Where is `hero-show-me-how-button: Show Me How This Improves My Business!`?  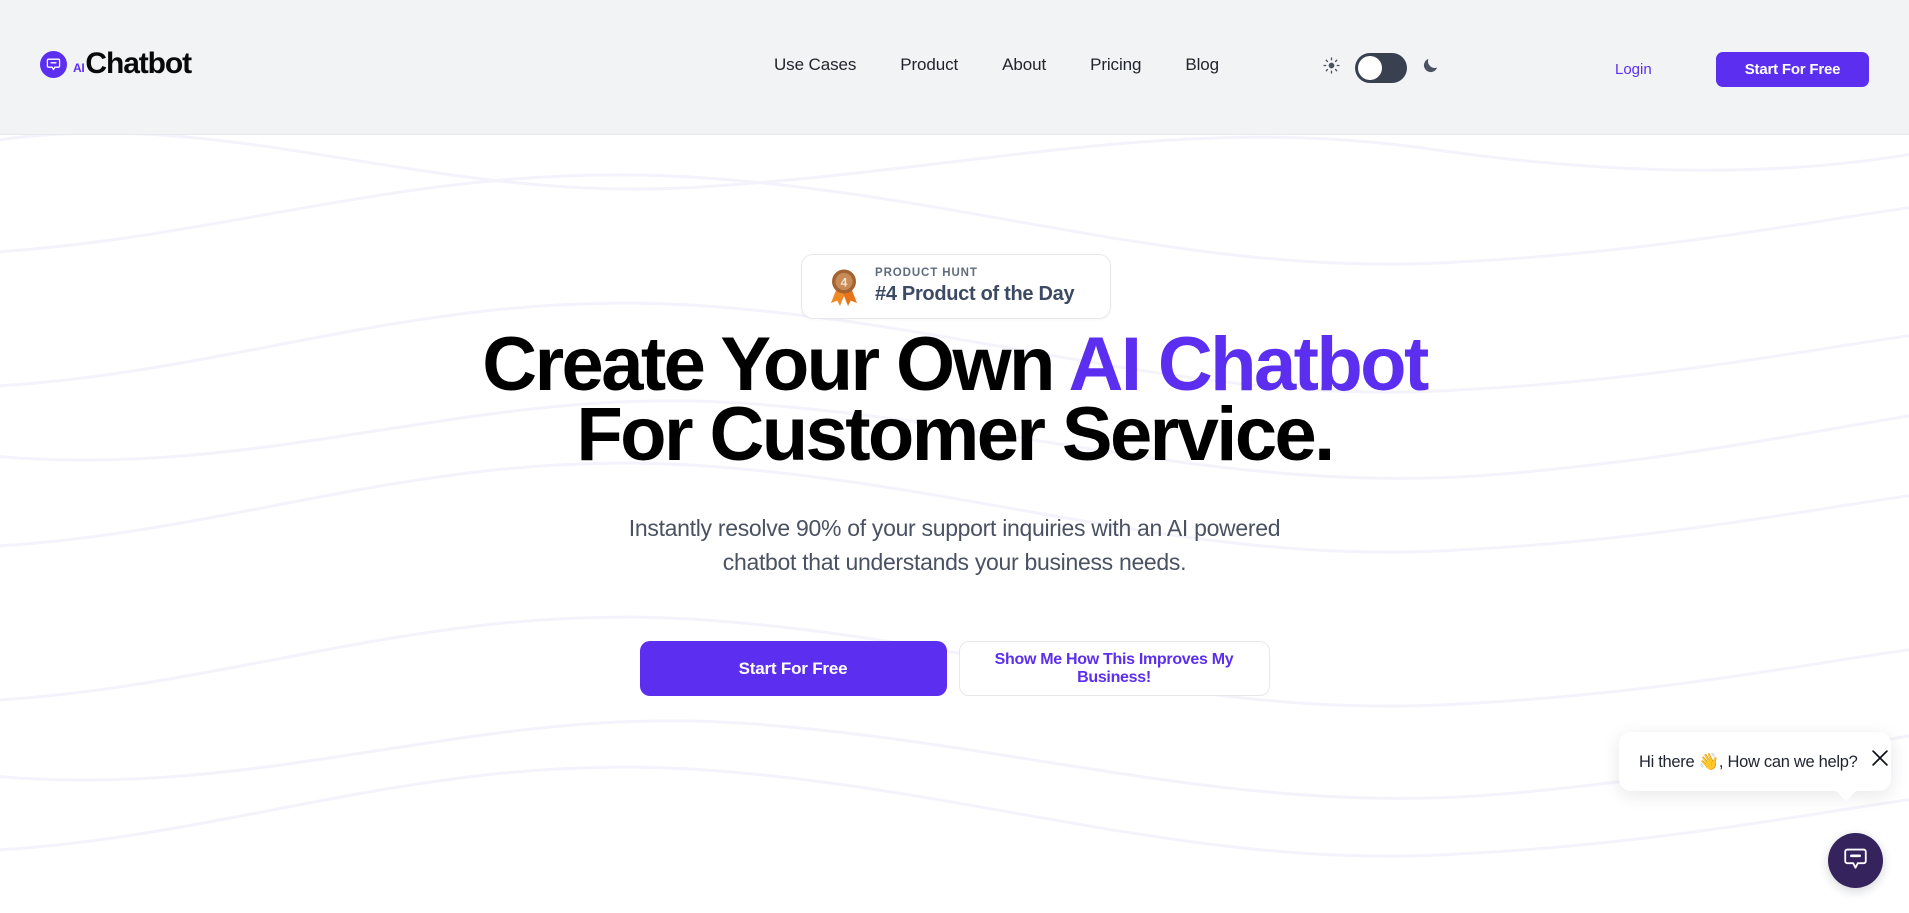
hero-show-me-how-button: Show Me How This Improves My Business! is located at coordinates (1114, 668).